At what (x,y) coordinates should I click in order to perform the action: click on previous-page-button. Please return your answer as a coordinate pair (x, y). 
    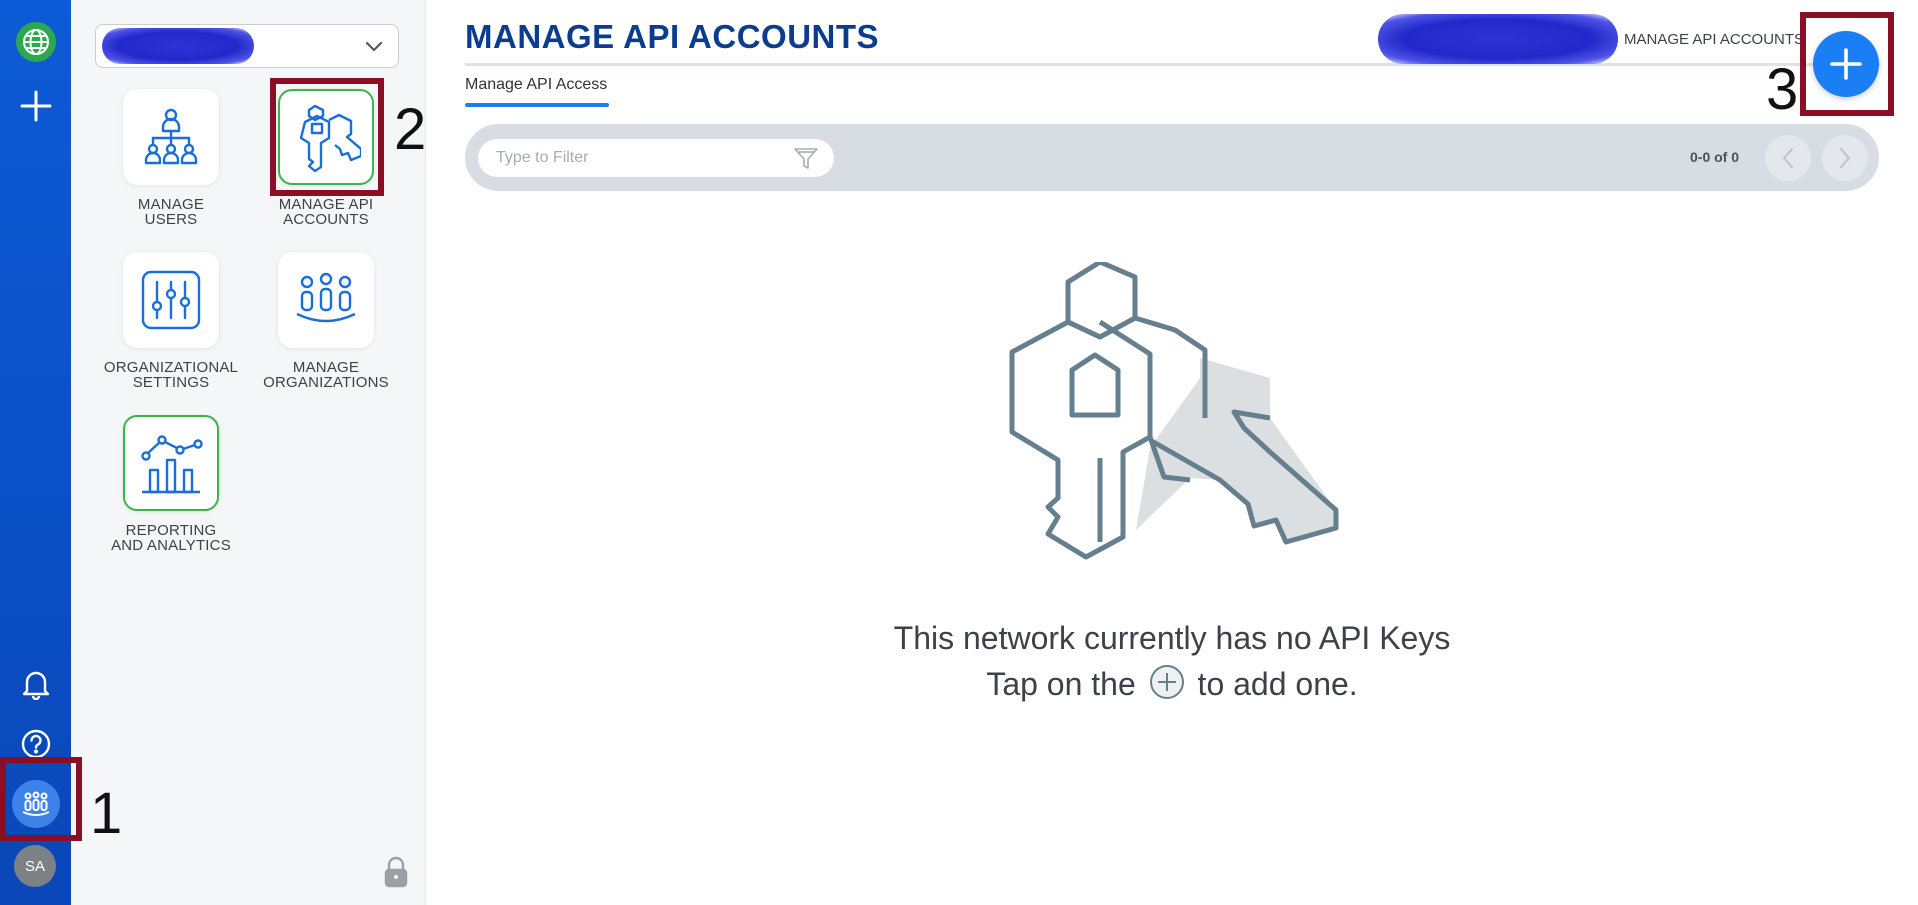
    Looking at the image, I should click on (1788, 158).